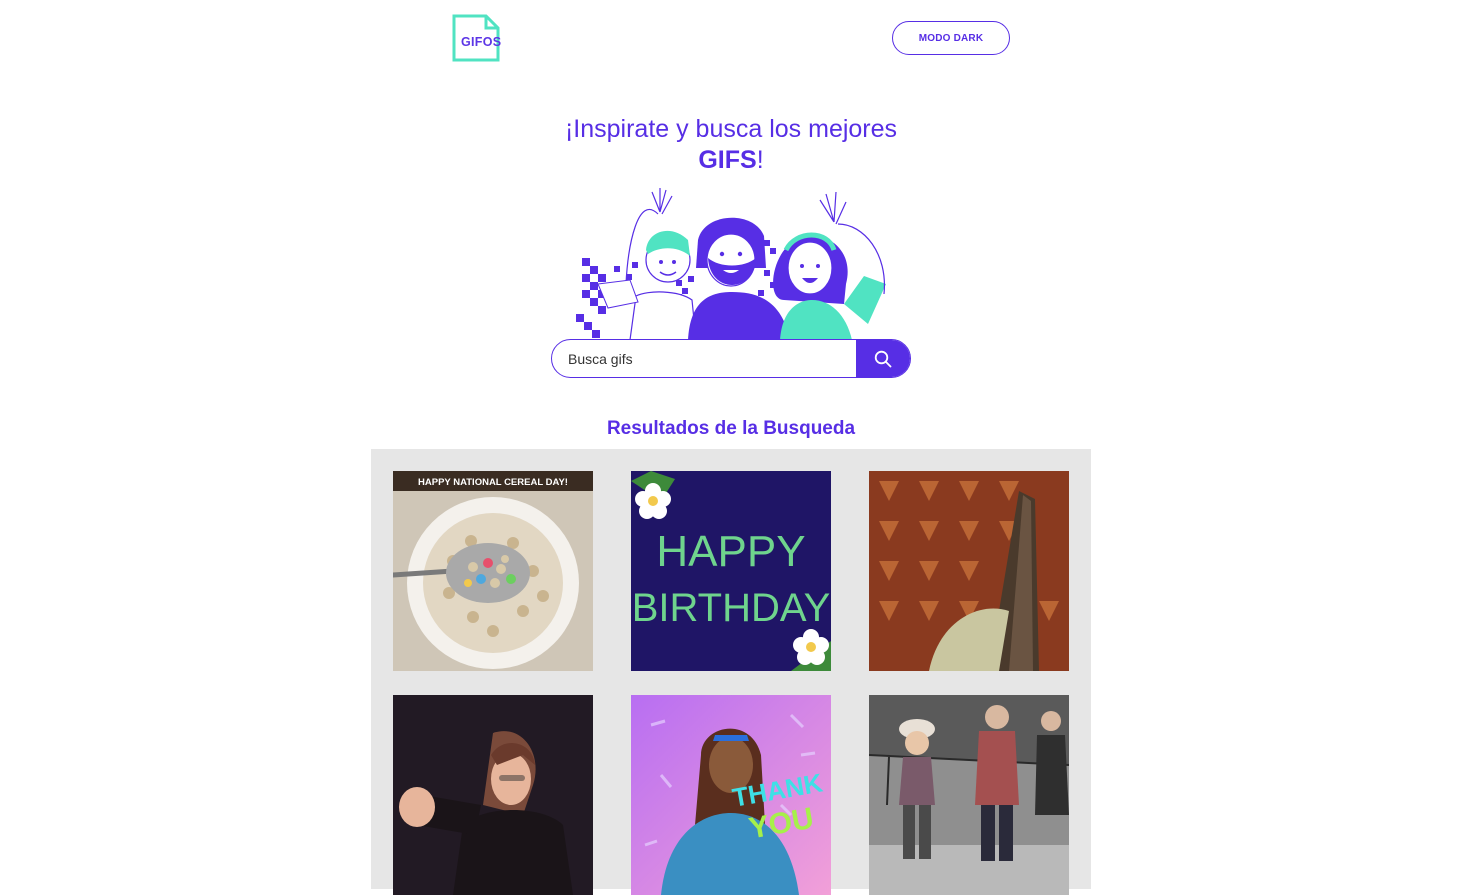 The image size is (1472, 895). I want to click on hero-title-line1: ¡Inspirate y busca los mejores, so click(731, 129).